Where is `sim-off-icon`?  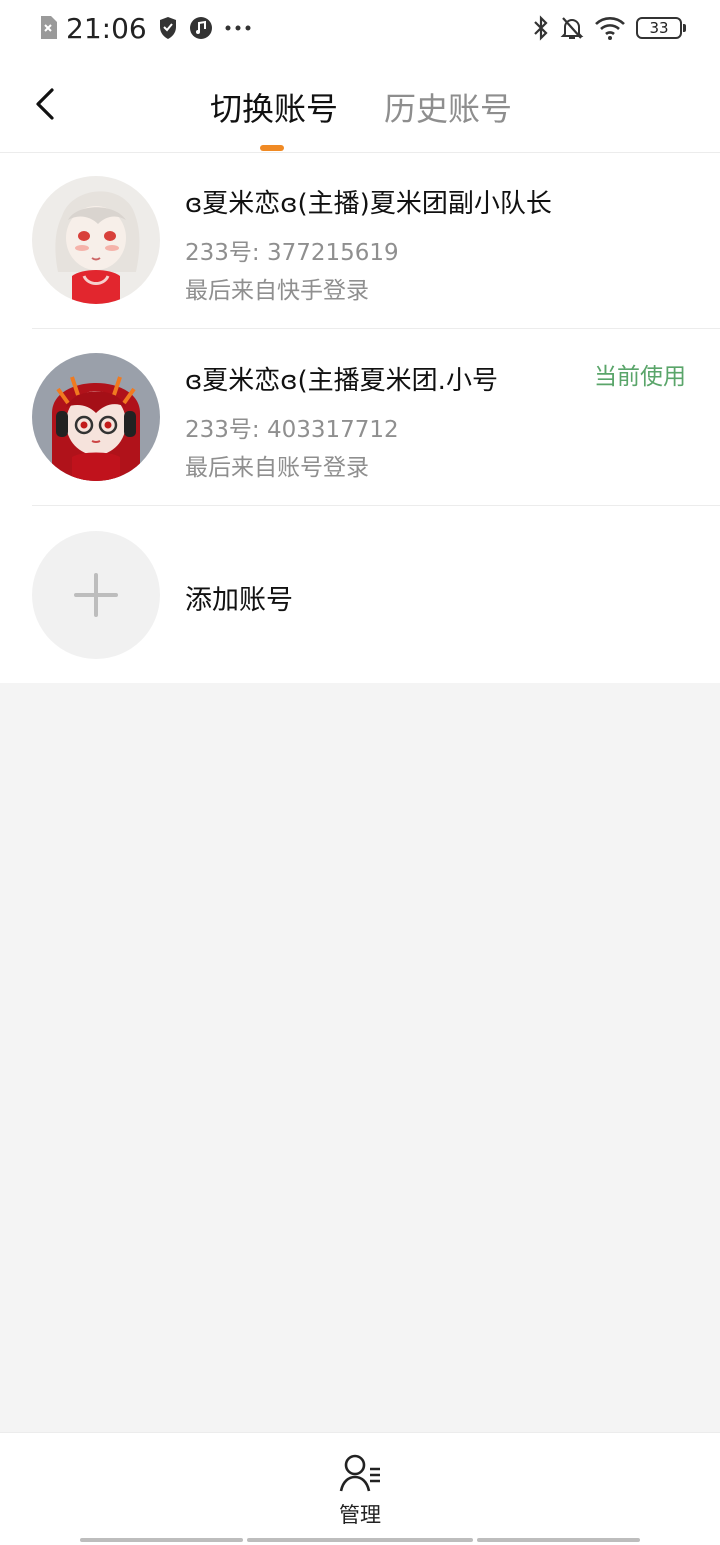 sim-off-icon is located at coordinates (49, 27).